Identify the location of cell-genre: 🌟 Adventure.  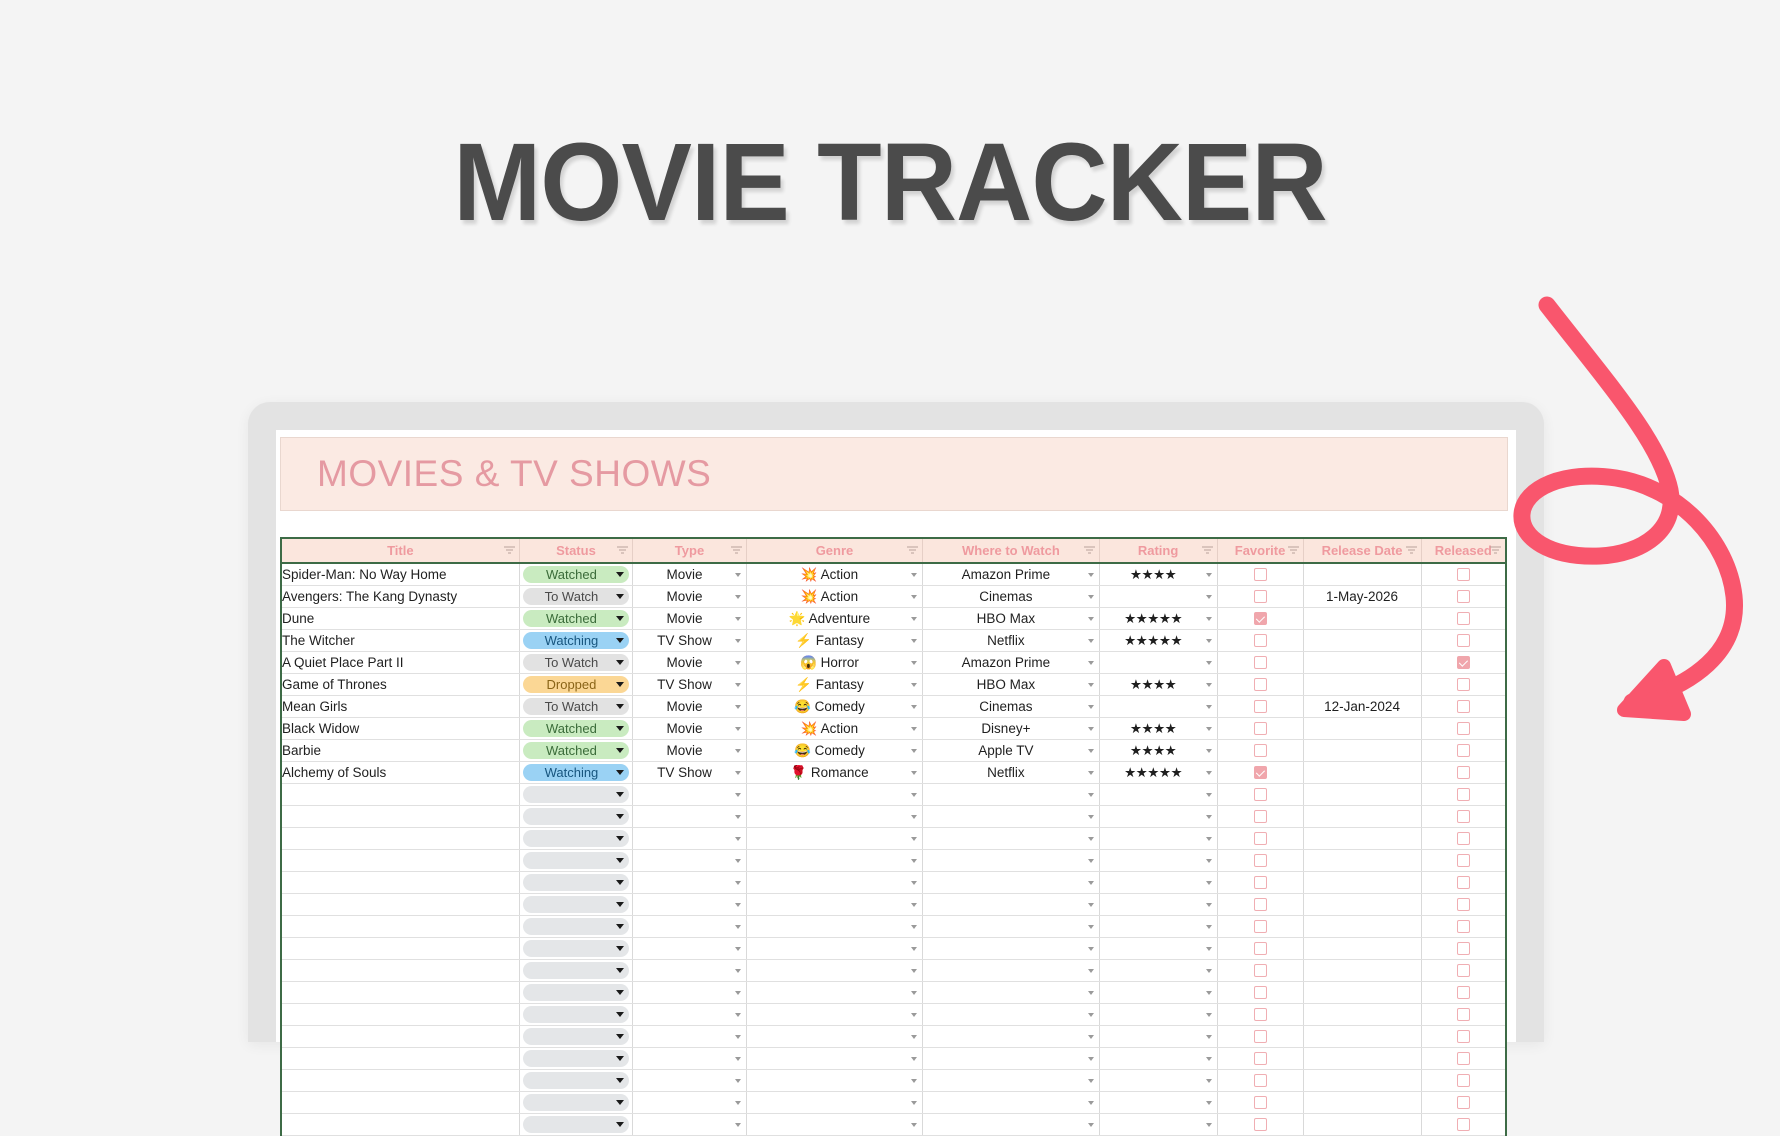
(834, 618).